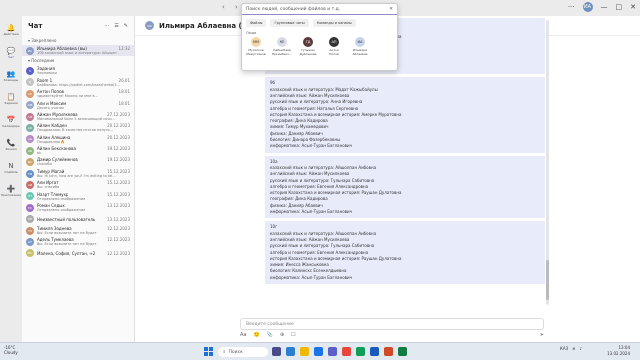  I want to click on chat-item-name: Али и Максим, so click(52, 103).